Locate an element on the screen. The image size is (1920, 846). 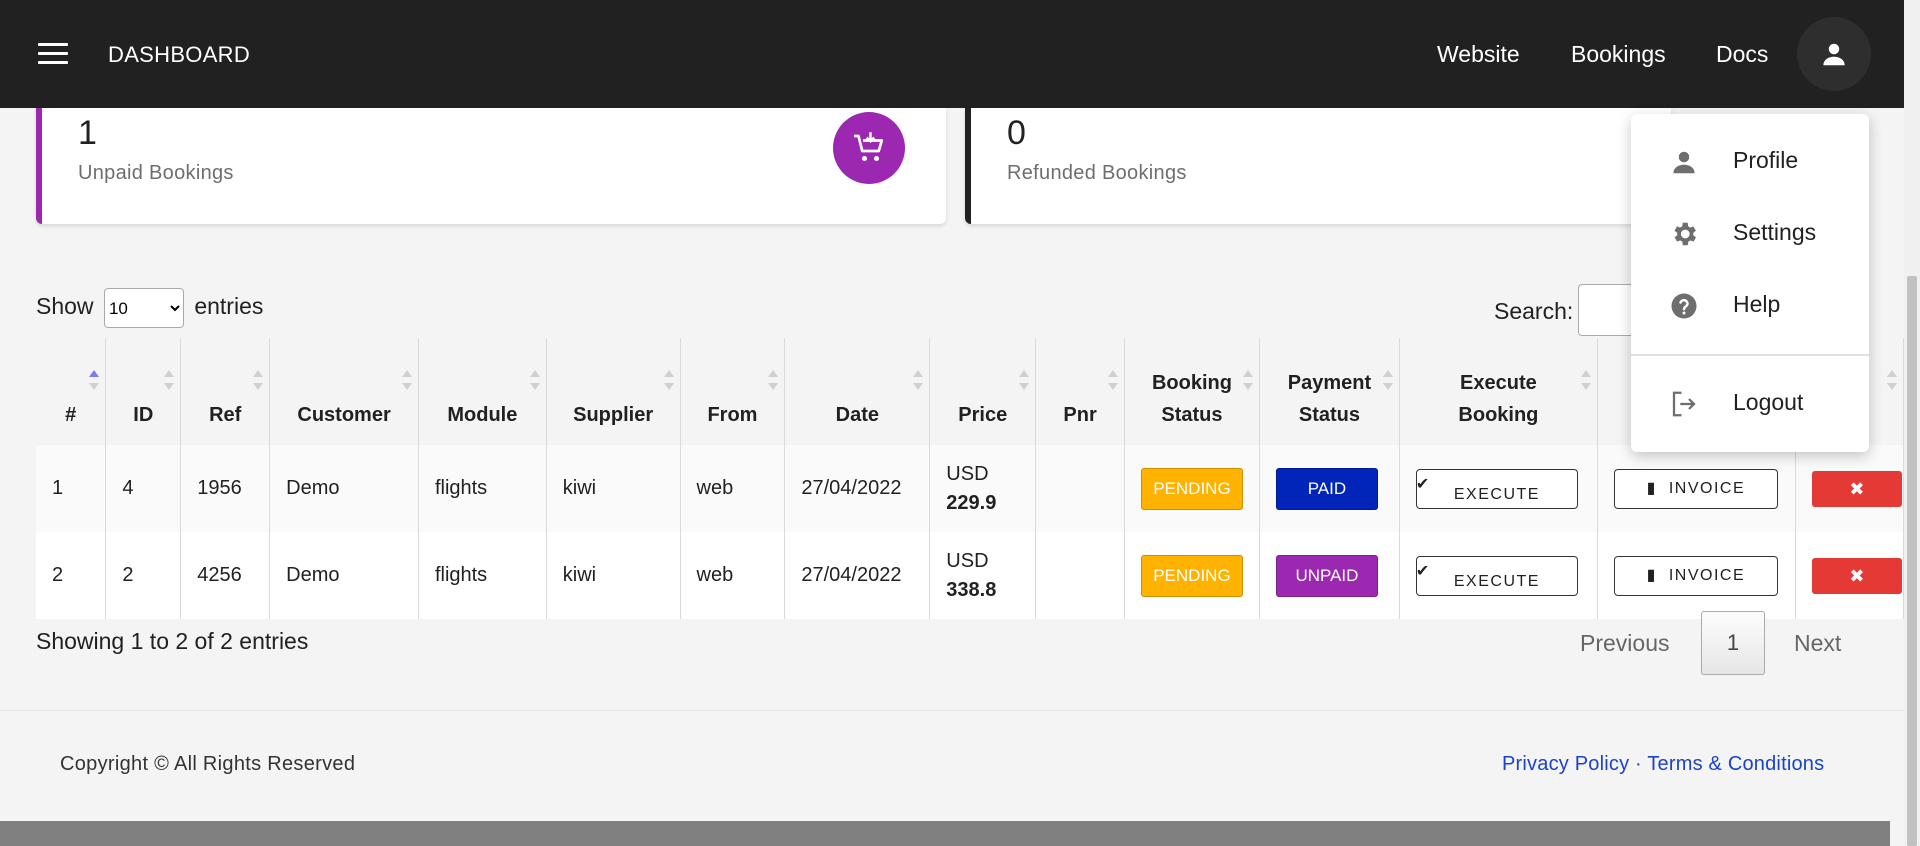
footer-links: Privacy Policy · Terms & Conditions is located at coordinates (1663, 764).